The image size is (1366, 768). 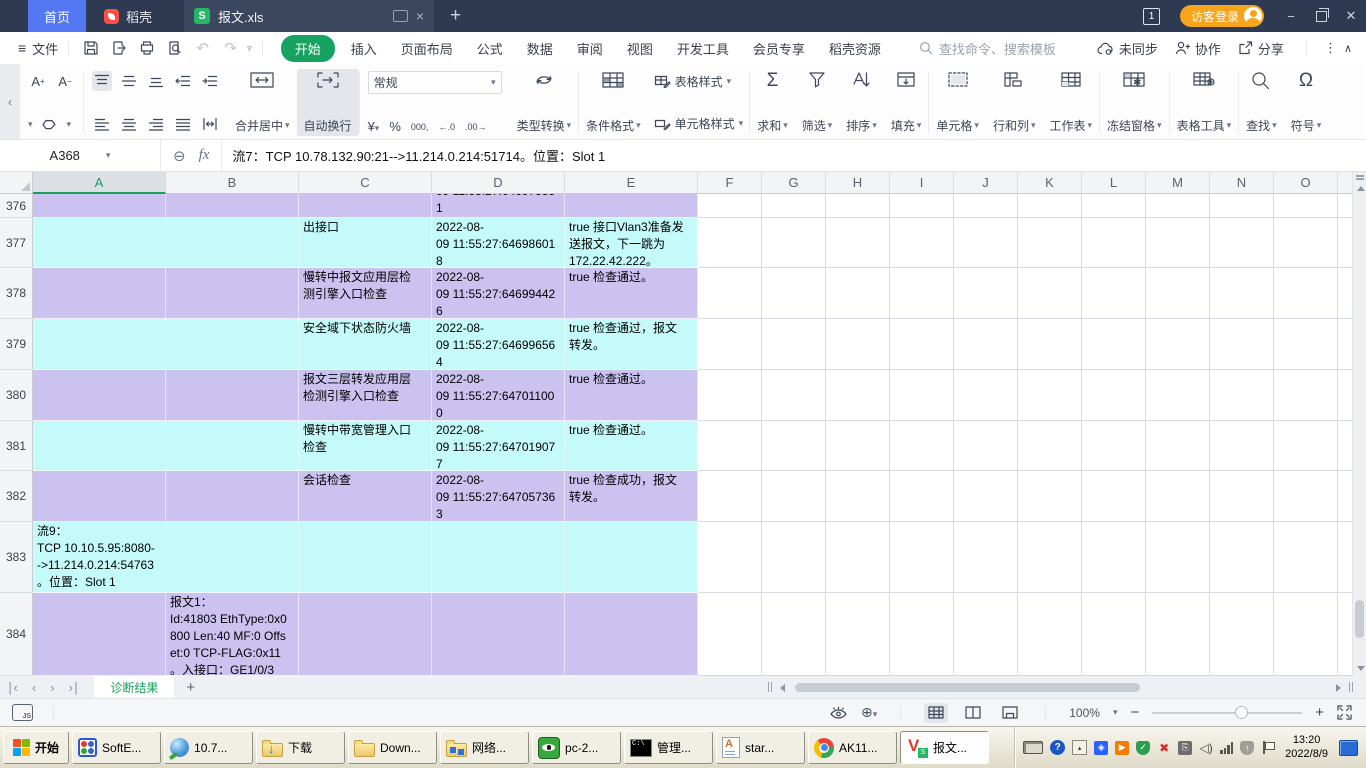 What do you see at coordinates (16, 344) in the screenshot?
I see `row-header-379: 379` at bounding box center [16, 344].